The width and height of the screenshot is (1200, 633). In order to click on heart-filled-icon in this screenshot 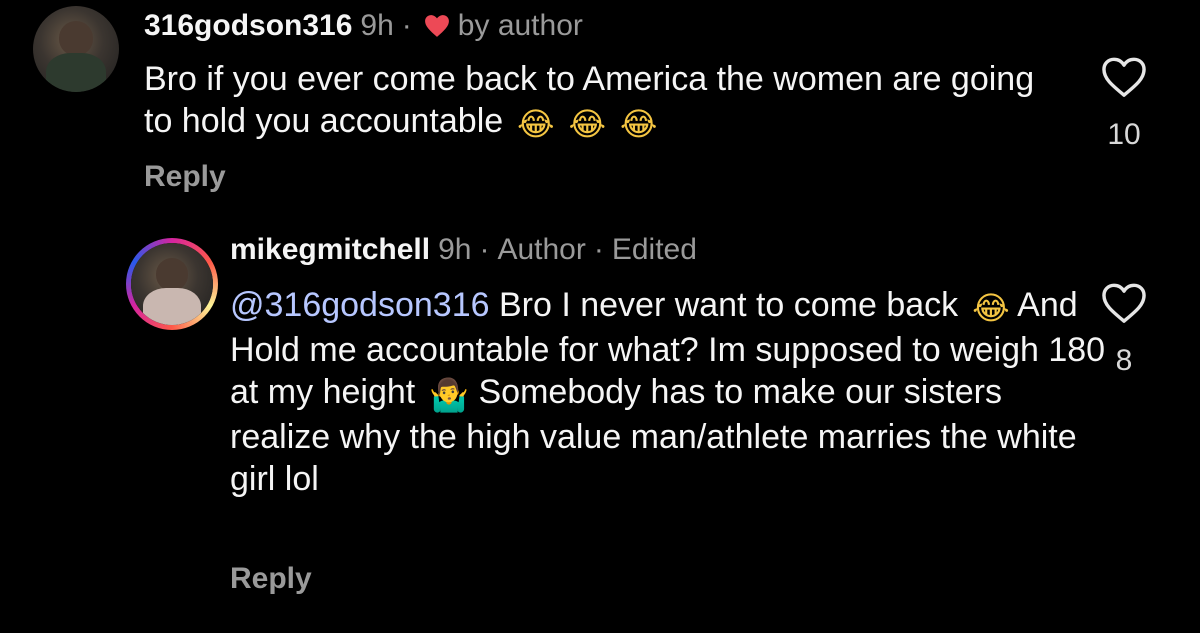, I will do `click(436, 26)`.